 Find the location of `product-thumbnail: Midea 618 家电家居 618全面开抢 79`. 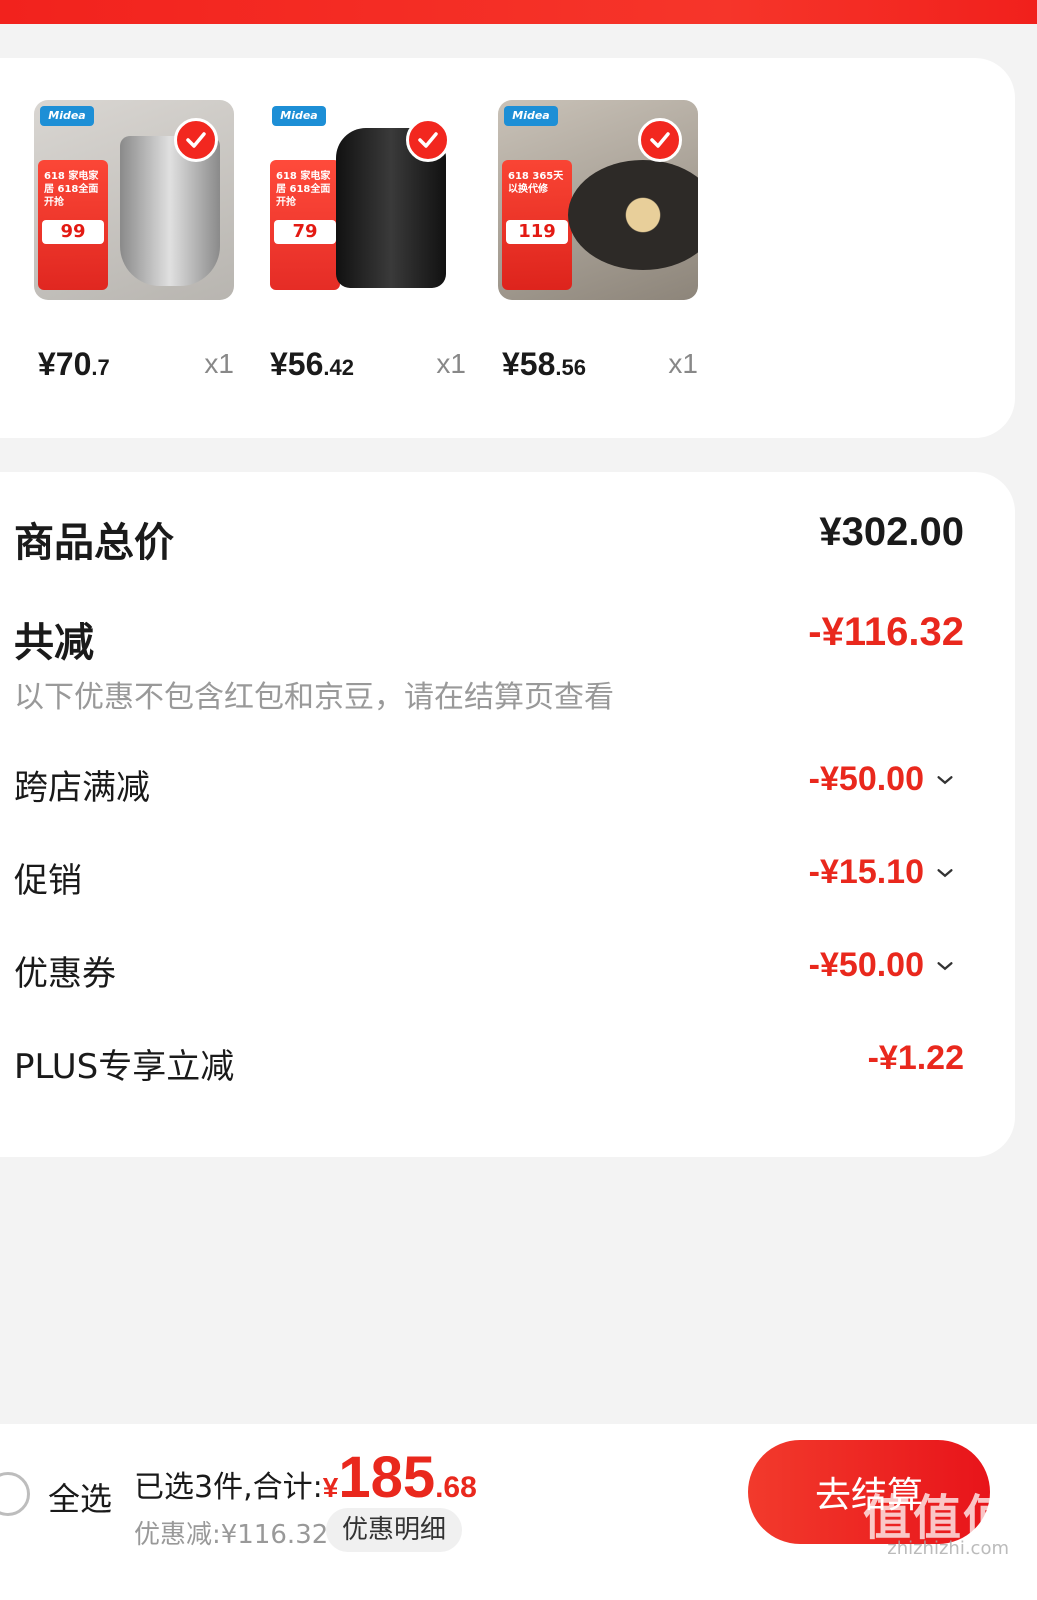

product-thumbnail: Midea 618 家电家居 618全面开抢 79 is located at coordinates (366, 200).